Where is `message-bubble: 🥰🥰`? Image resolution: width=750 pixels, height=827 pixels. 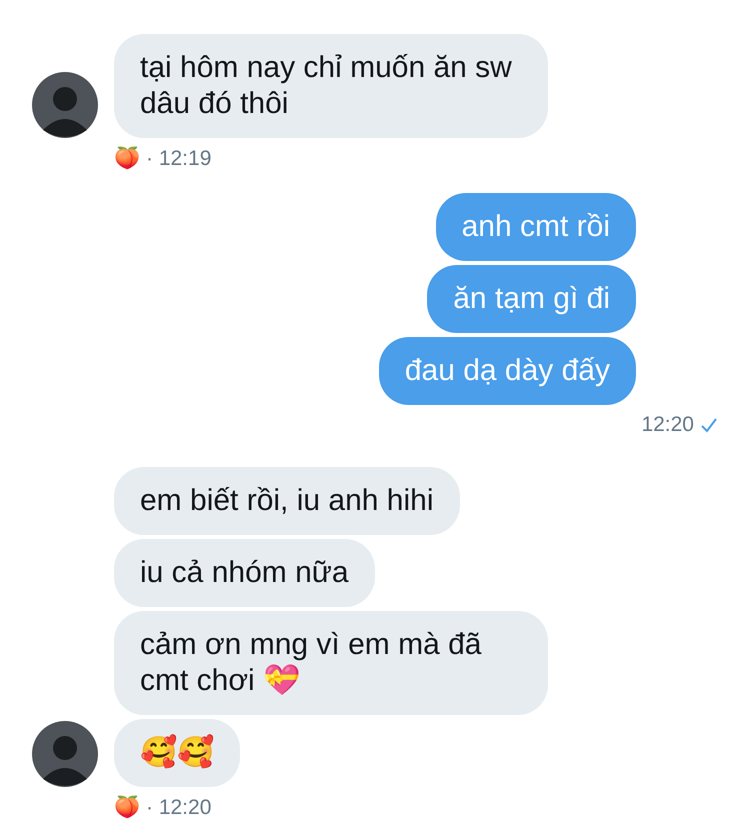
message-bubble: 🥰🥰 is located at coordinates (177, 753).